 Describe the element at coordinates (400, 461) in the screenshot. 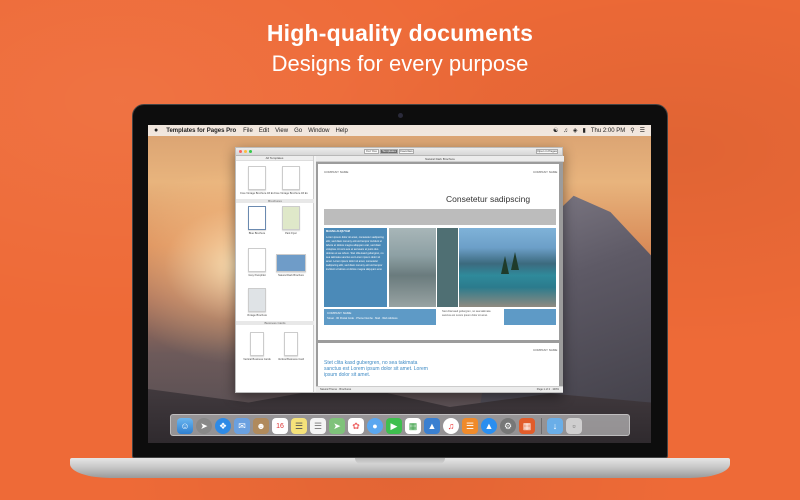

I see `laptop-notch` at that location.